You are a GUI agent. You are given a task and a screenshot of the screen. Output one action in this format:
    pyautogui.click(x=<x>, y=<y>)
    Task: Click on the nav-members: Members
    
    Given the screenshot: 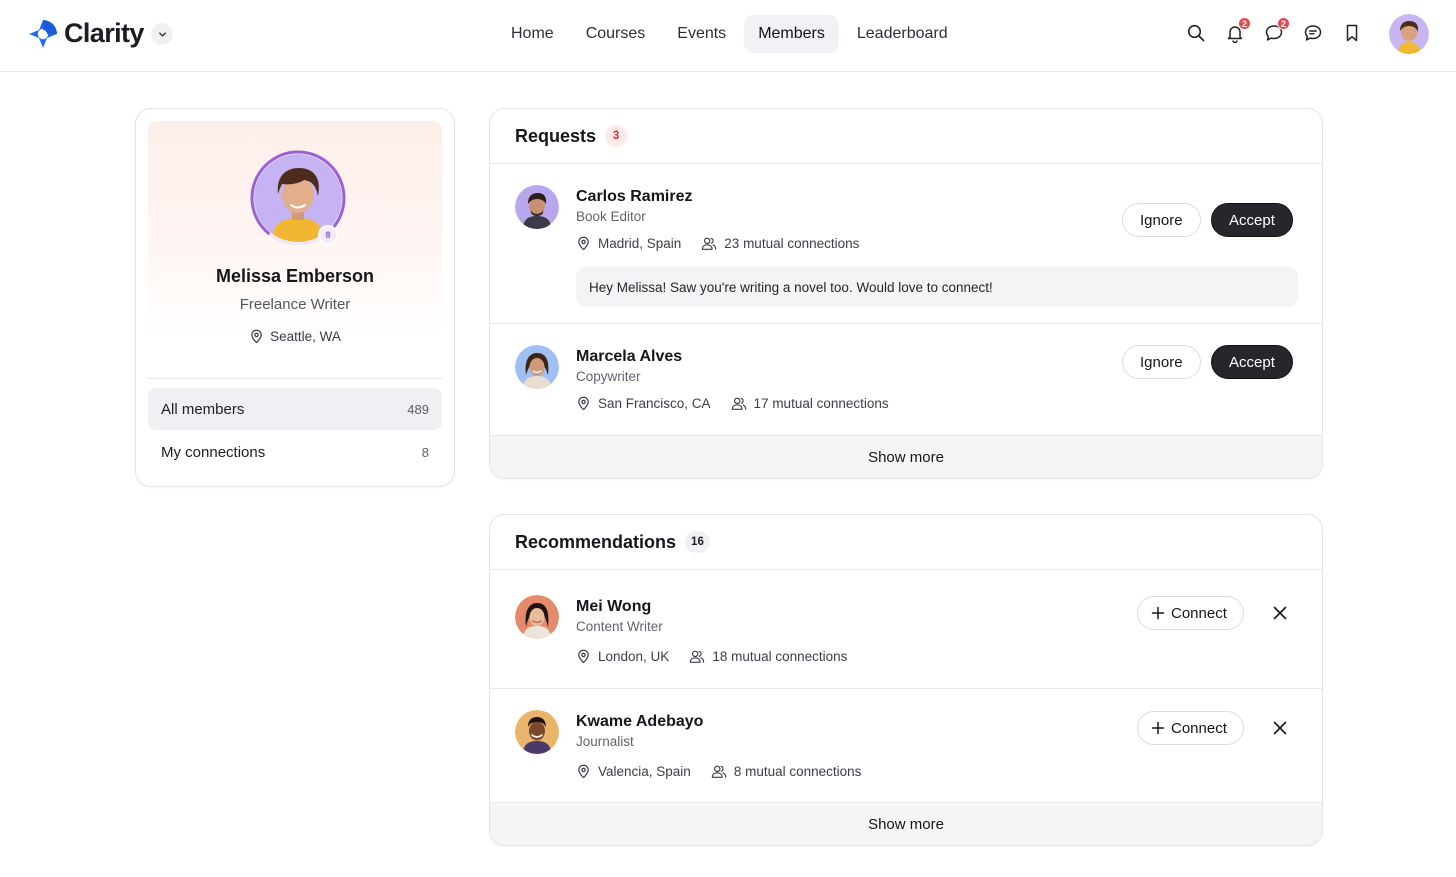 What is the action you would take?
    pyautogui.click(x=791, y=34)
    